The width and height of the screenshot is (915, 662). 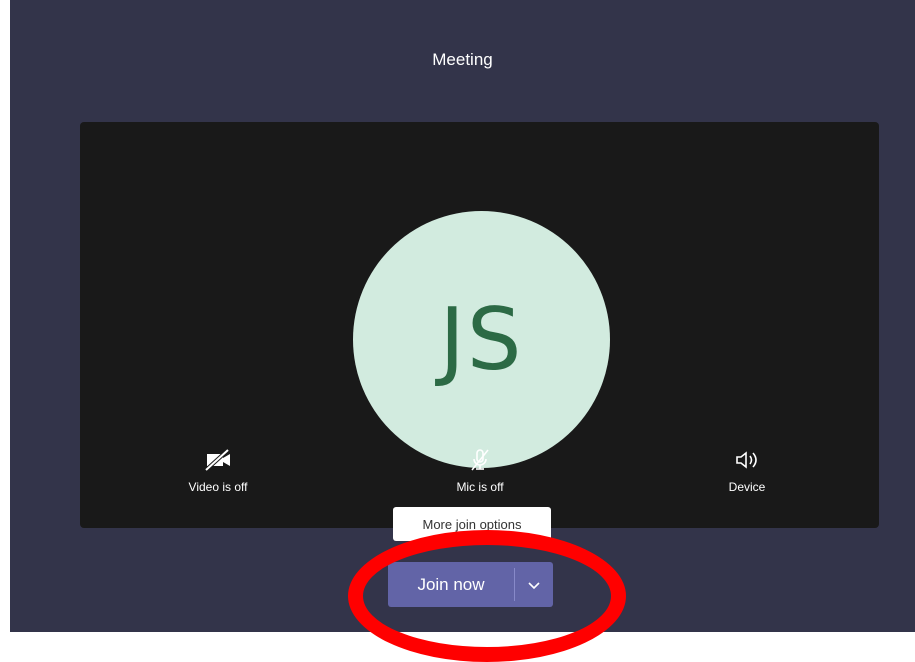 I want to click on speaker-icon, so click(x=746, y=460).